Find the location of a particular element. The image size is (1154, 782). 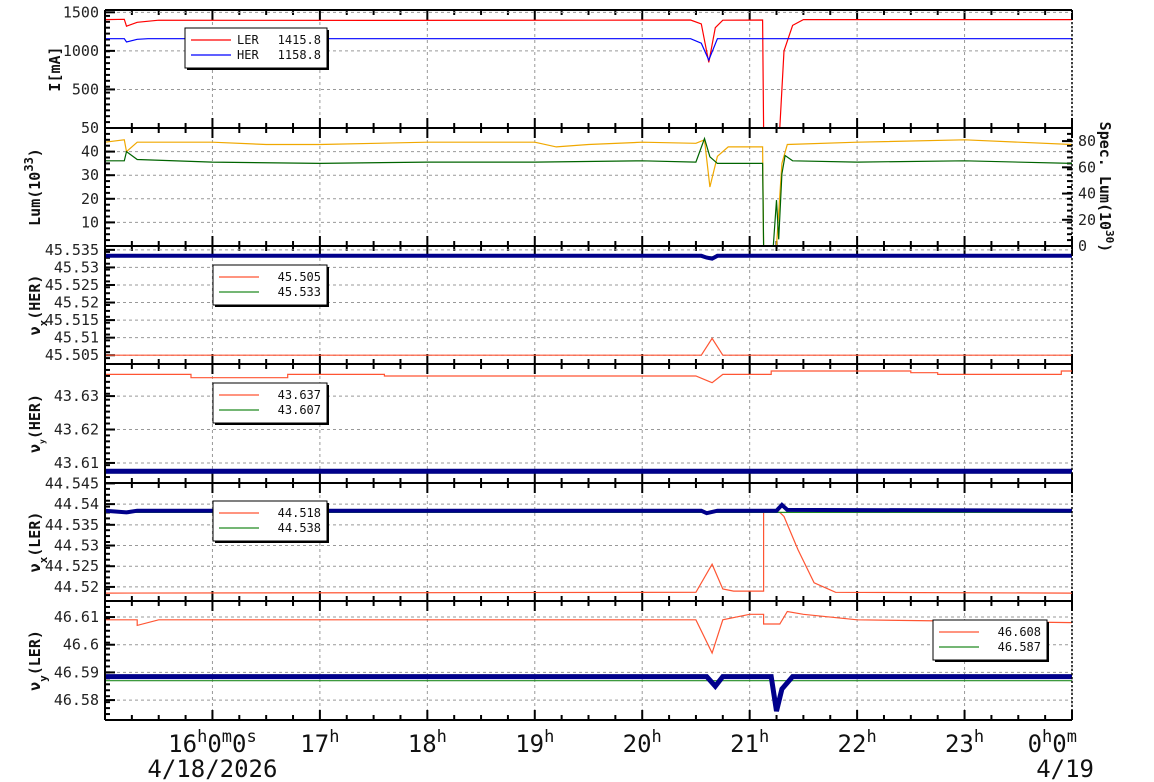

x-tick-label: 21h is located at coordinates (749, 742).